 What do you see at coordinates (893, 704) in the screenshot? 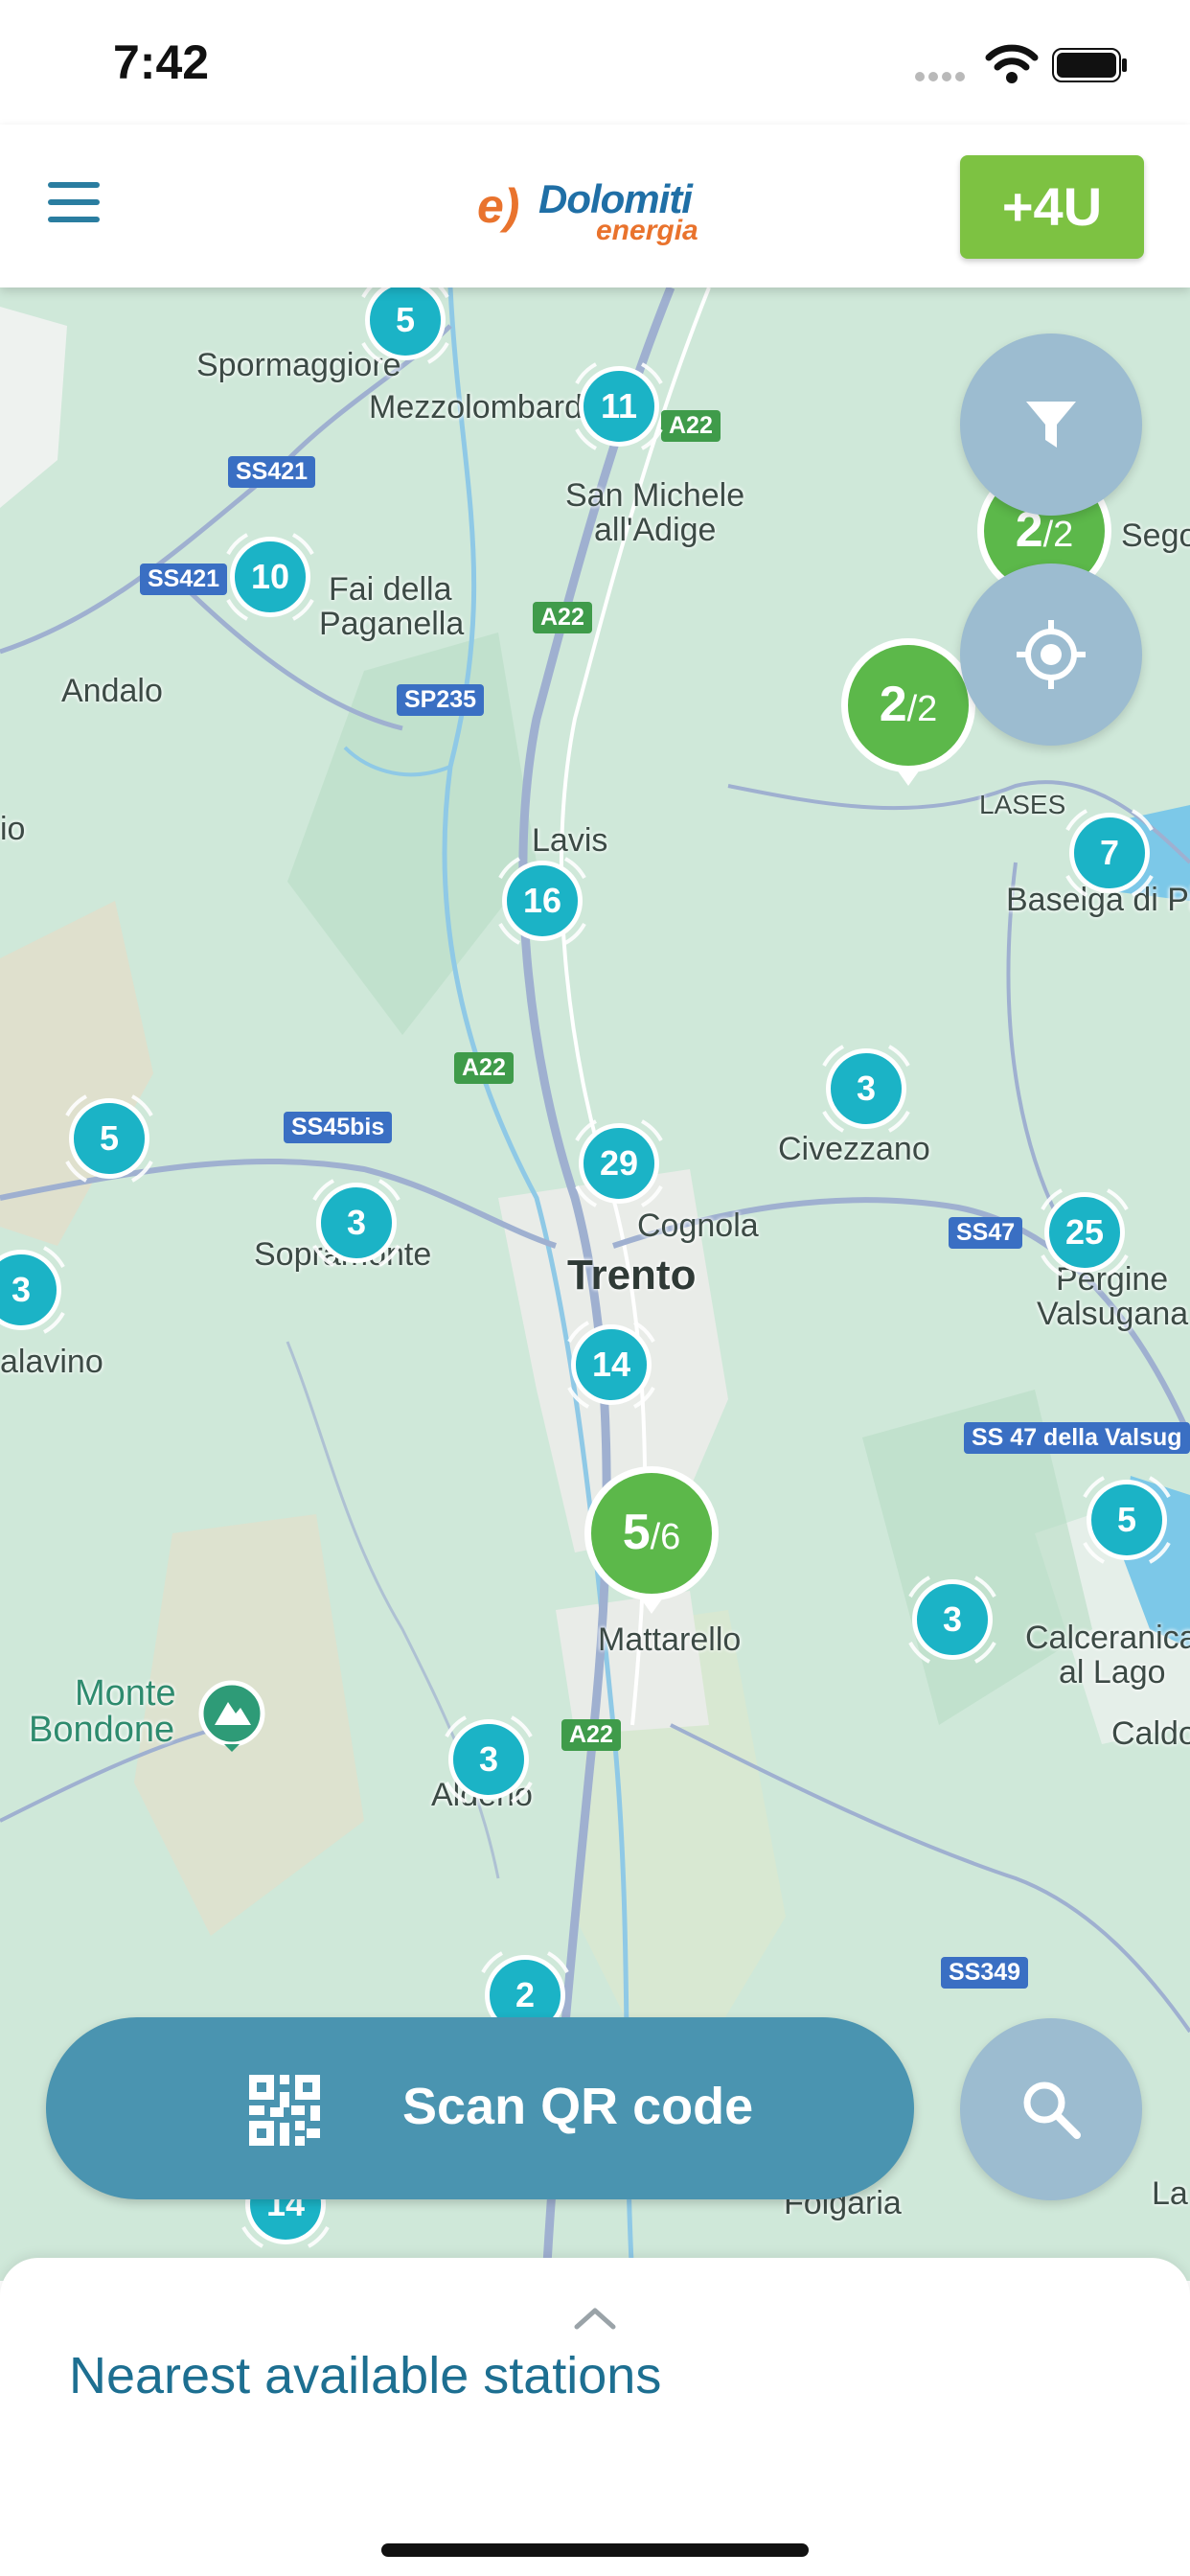
I see `station-available: 2` at bounding box center [893, 704].